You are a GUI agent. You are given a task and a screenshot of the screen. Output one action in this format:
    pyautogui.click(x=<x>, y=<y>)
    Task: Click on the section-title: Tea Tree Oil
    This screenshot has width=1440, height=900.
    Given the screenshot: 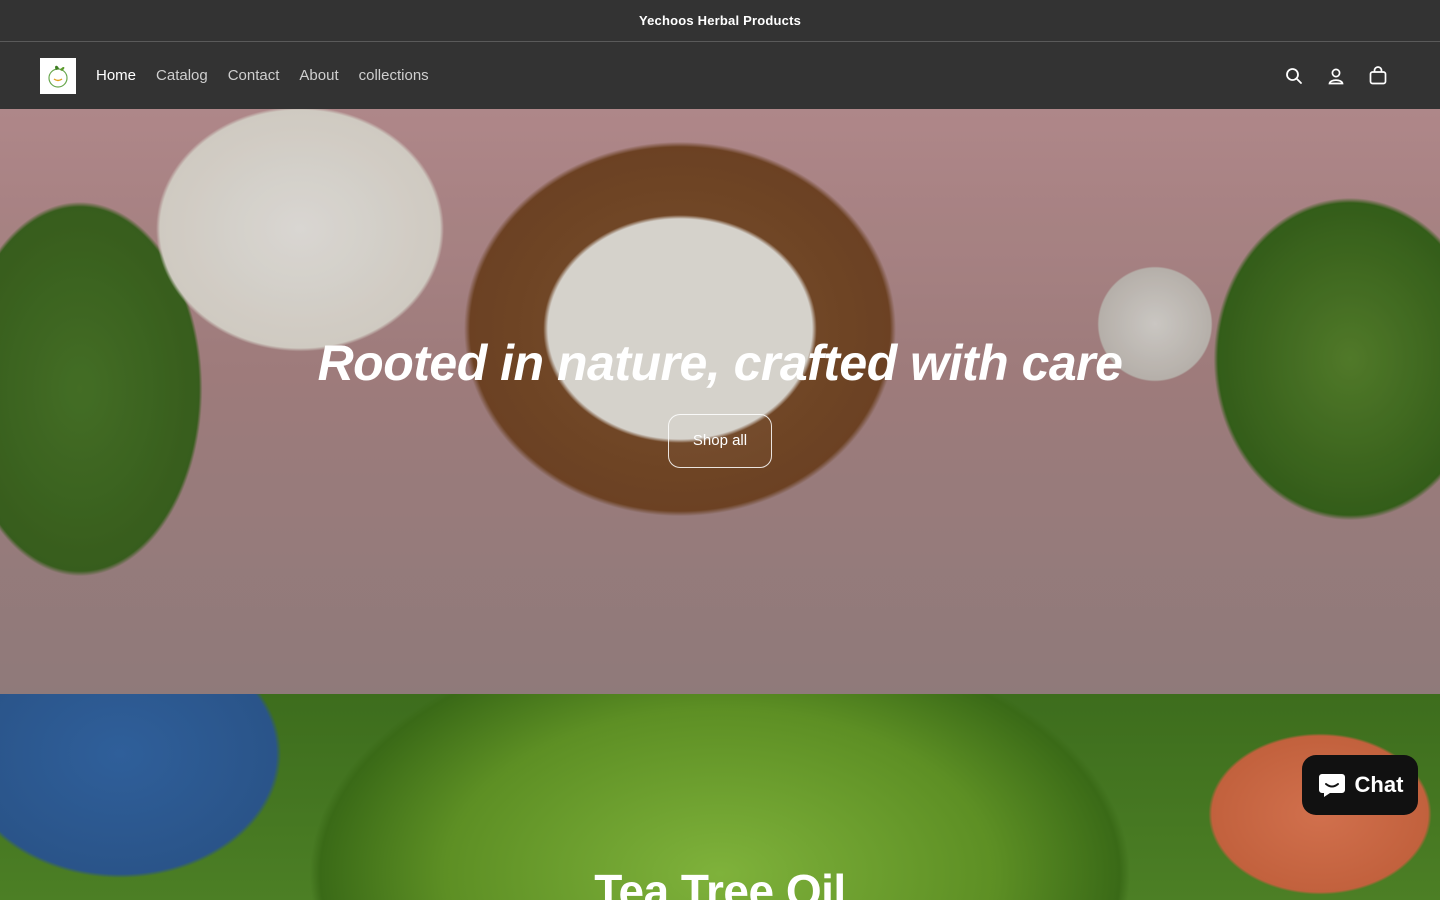 What is the action you would take?
    pyautogui.click(x=720, y=882)
    